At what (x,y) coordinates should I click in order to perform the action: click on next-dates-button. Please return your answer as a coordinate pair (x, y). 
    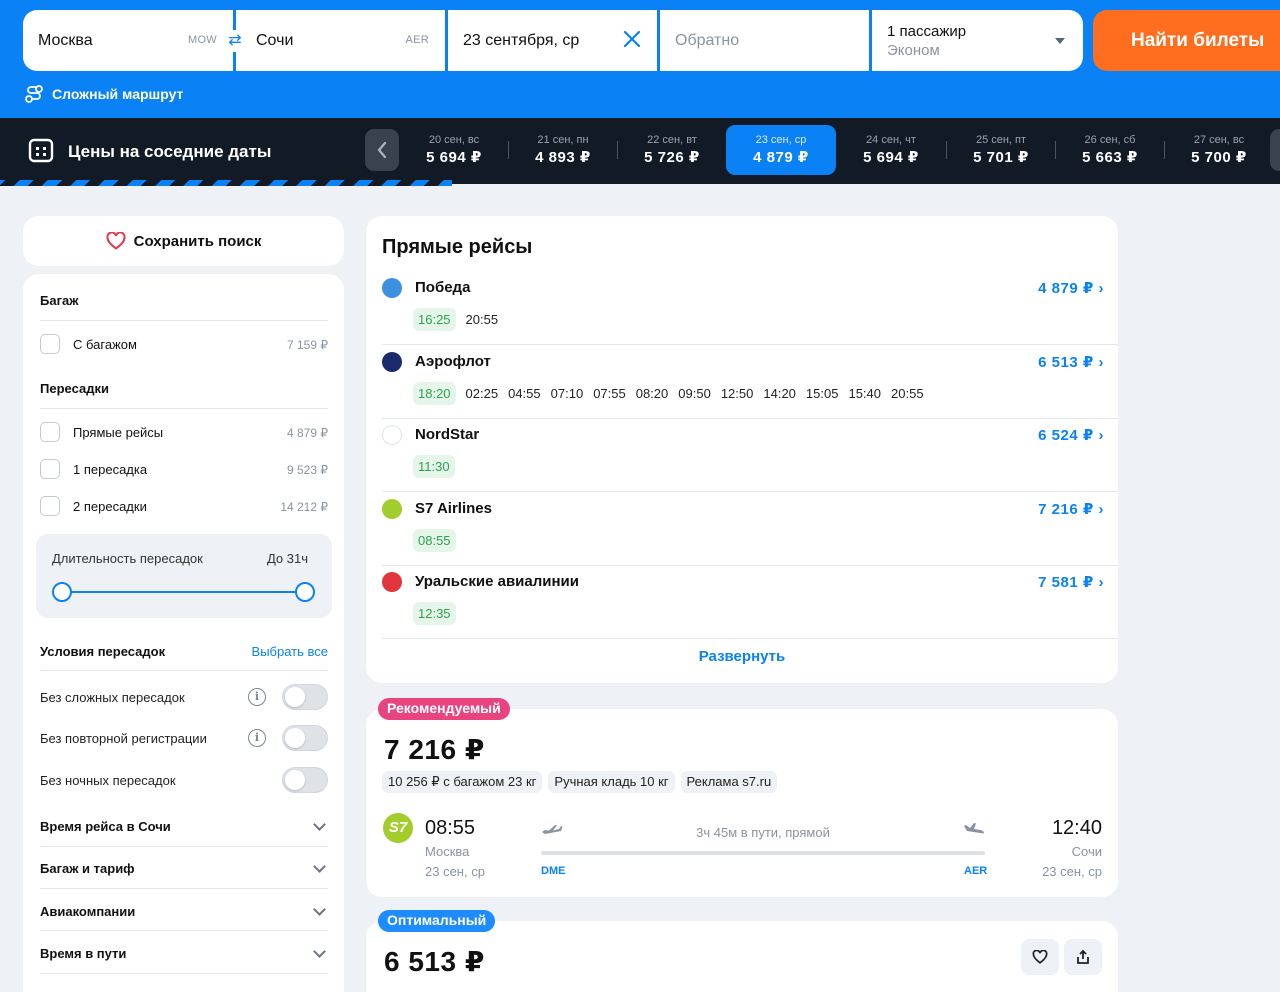
    Looking at the image, I should click on (1275, 150).